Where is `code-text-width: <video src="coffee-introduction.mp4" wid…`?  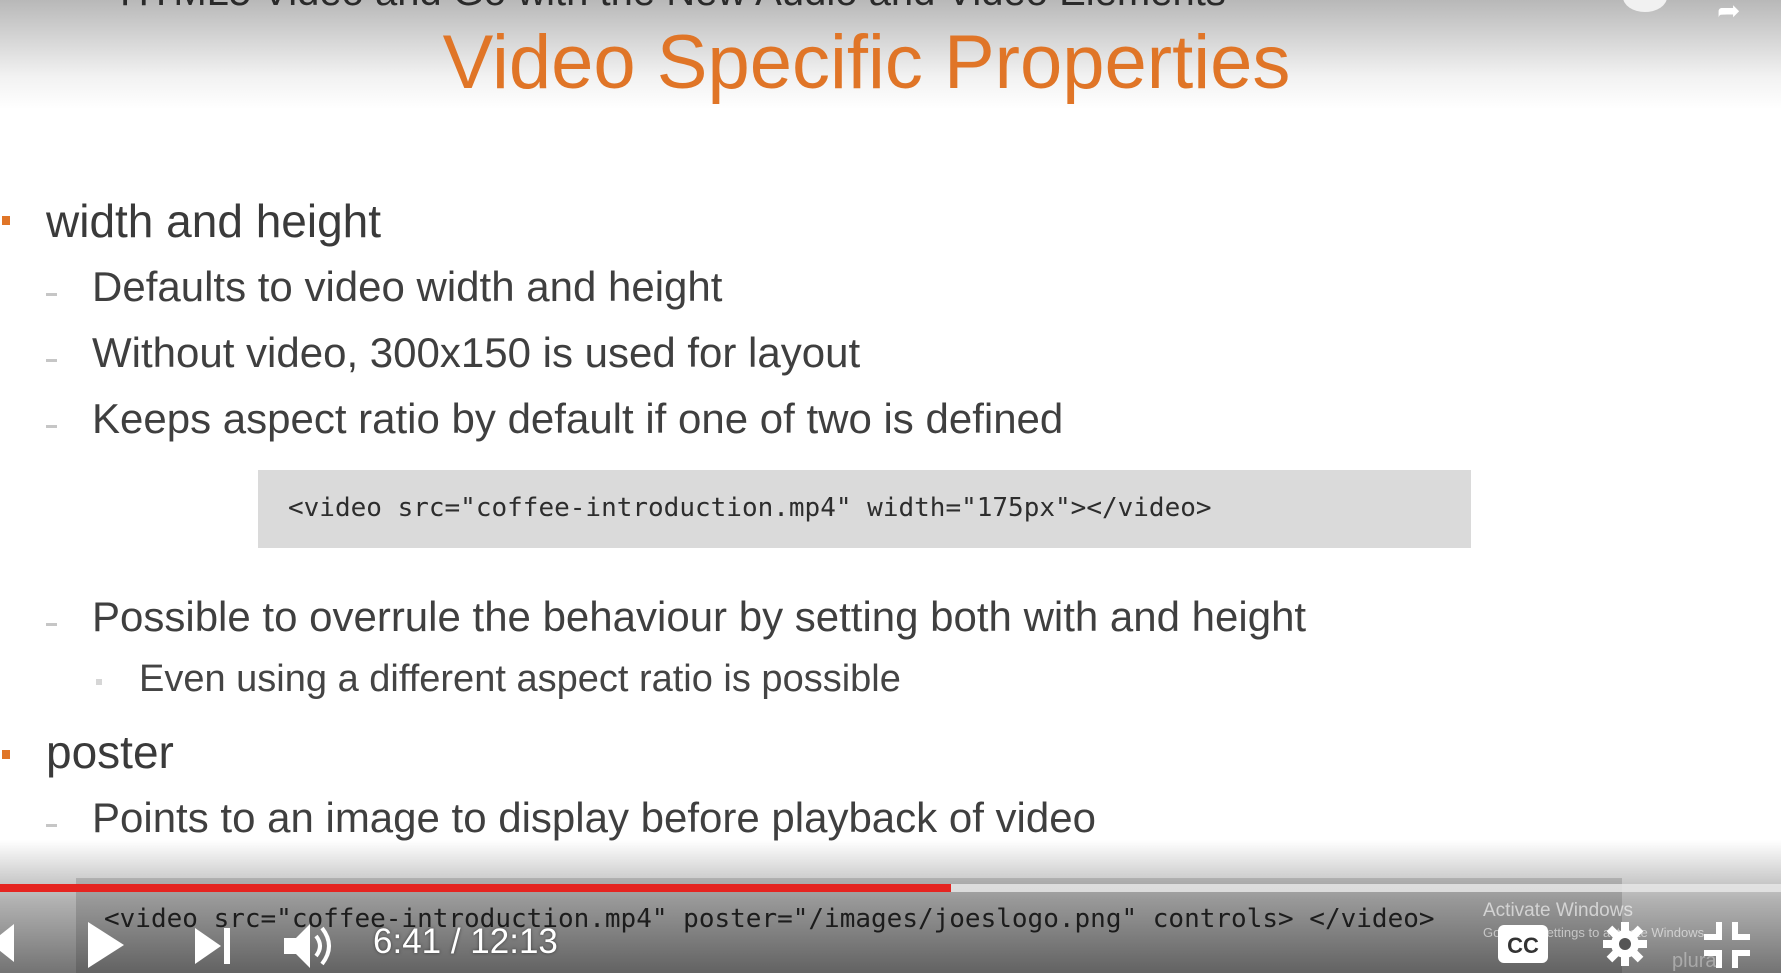
code-text-width: <video src="coffee-introduction.mp4" wid… is located at coordinates (750, 508).